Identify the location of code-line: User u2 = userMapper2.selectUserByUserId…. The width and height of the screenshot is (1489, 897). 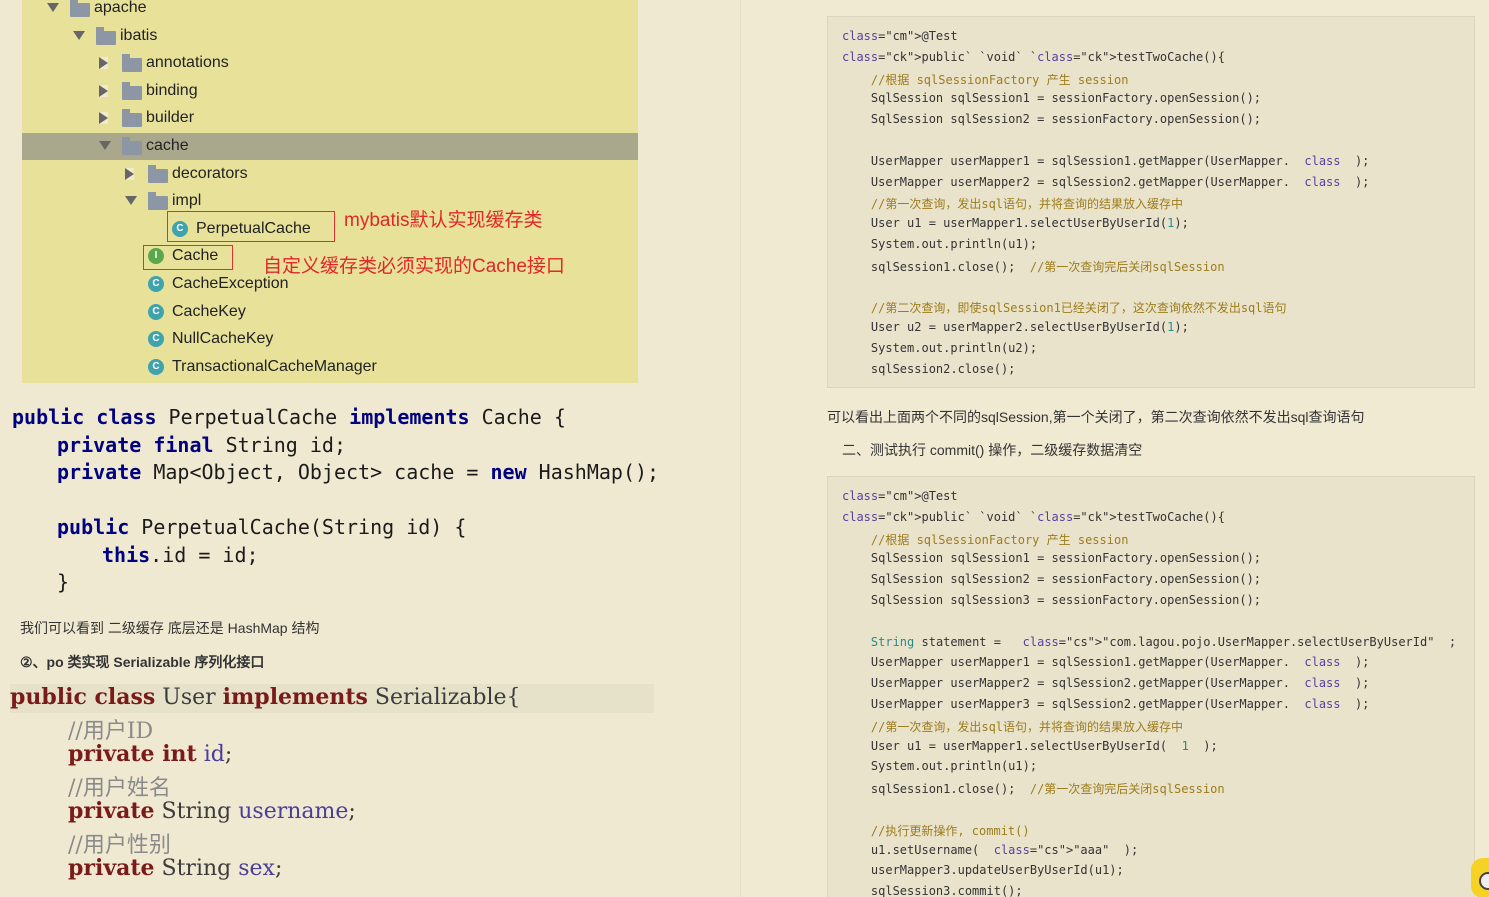
(1015, 327).